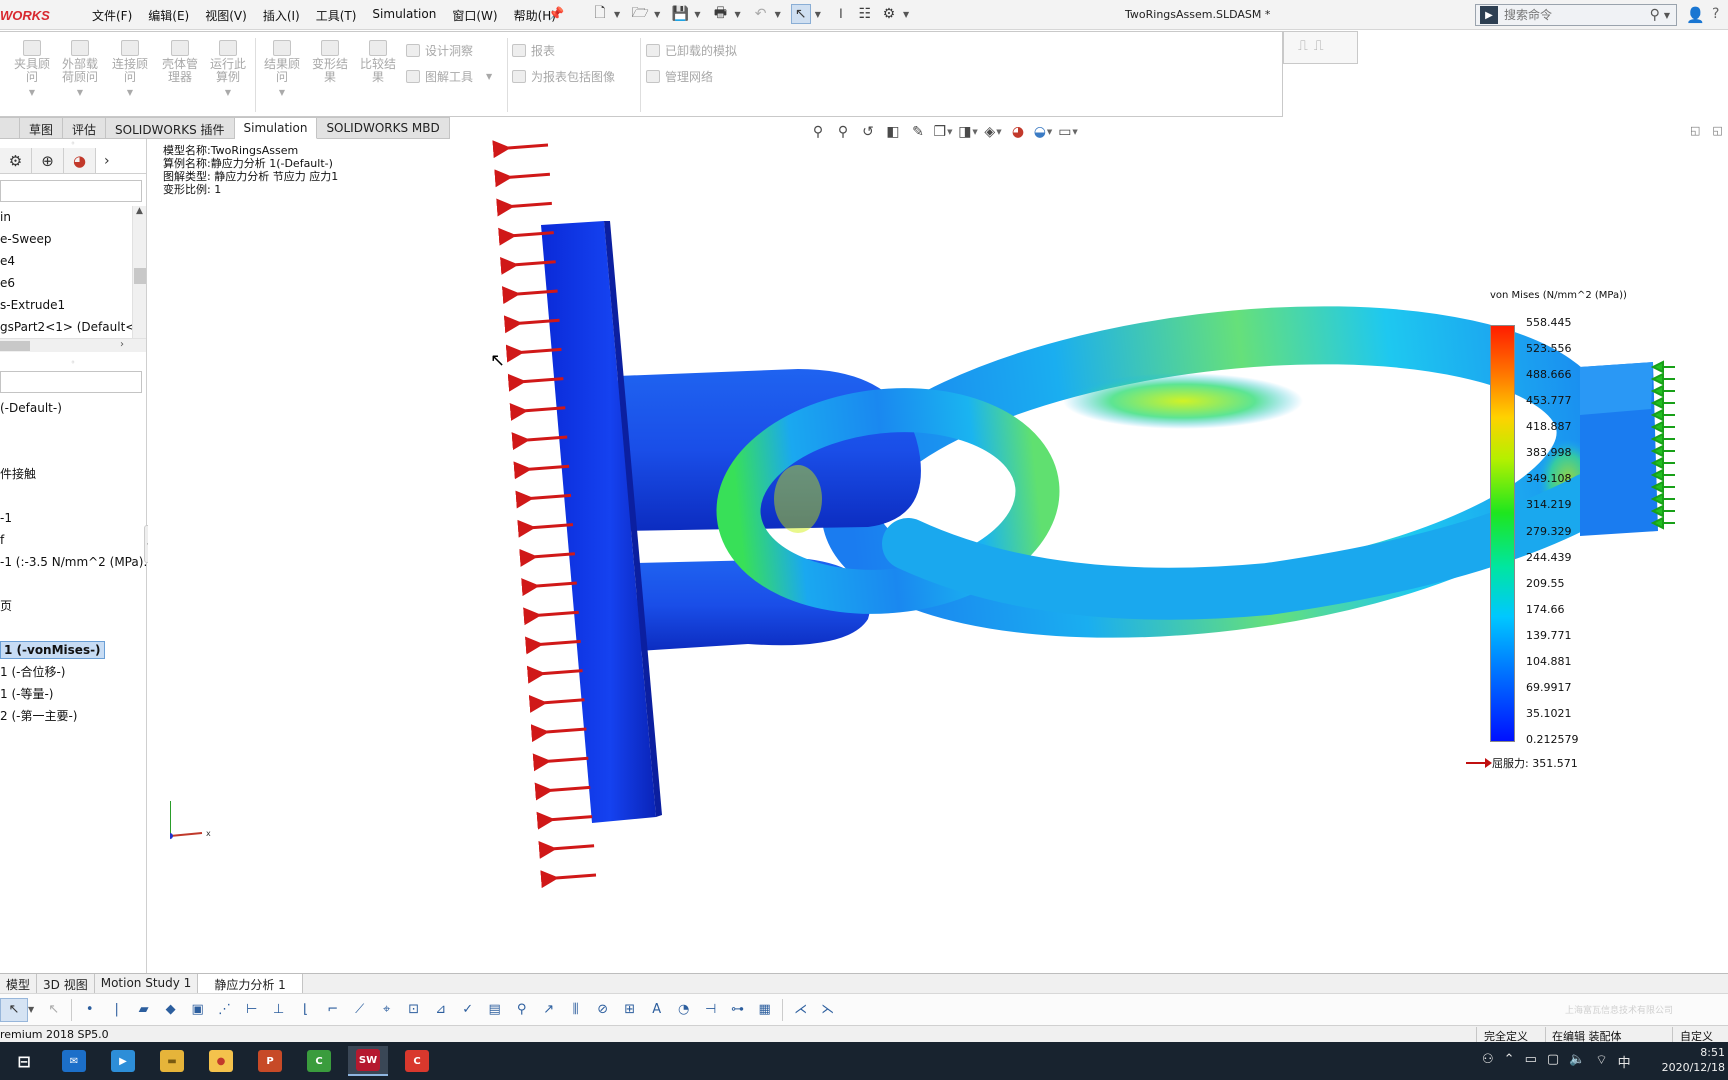  I want to click on print-icon: 🖶, so click(720, 14).